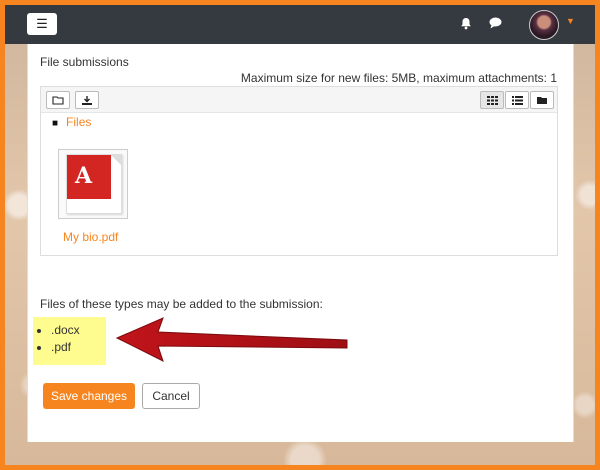  I want to click on view-icons-button, so click(492, 100).